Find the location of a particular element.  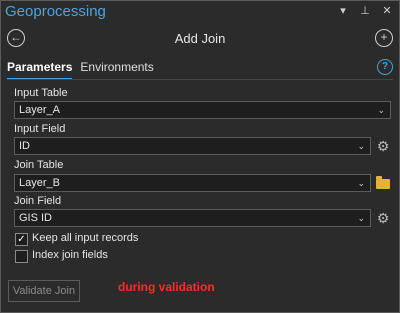

join-field-select: GIS ID ⌄ is located at coordinates (192, 218).